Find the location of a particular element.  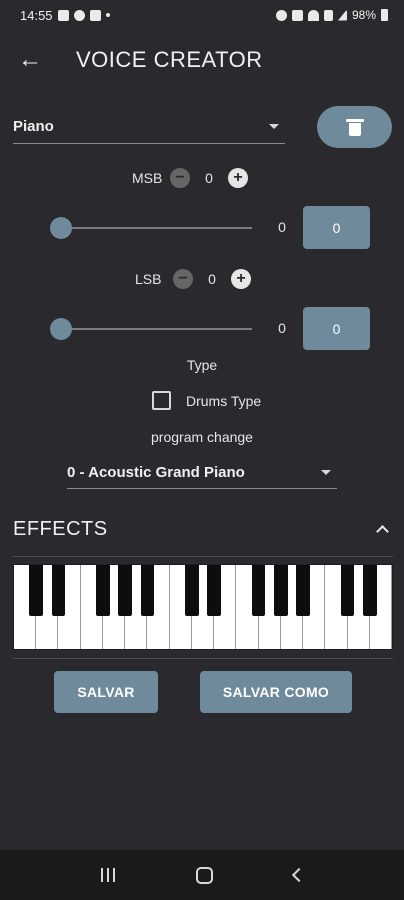

signal-icon is located at coordinates (342, 15).